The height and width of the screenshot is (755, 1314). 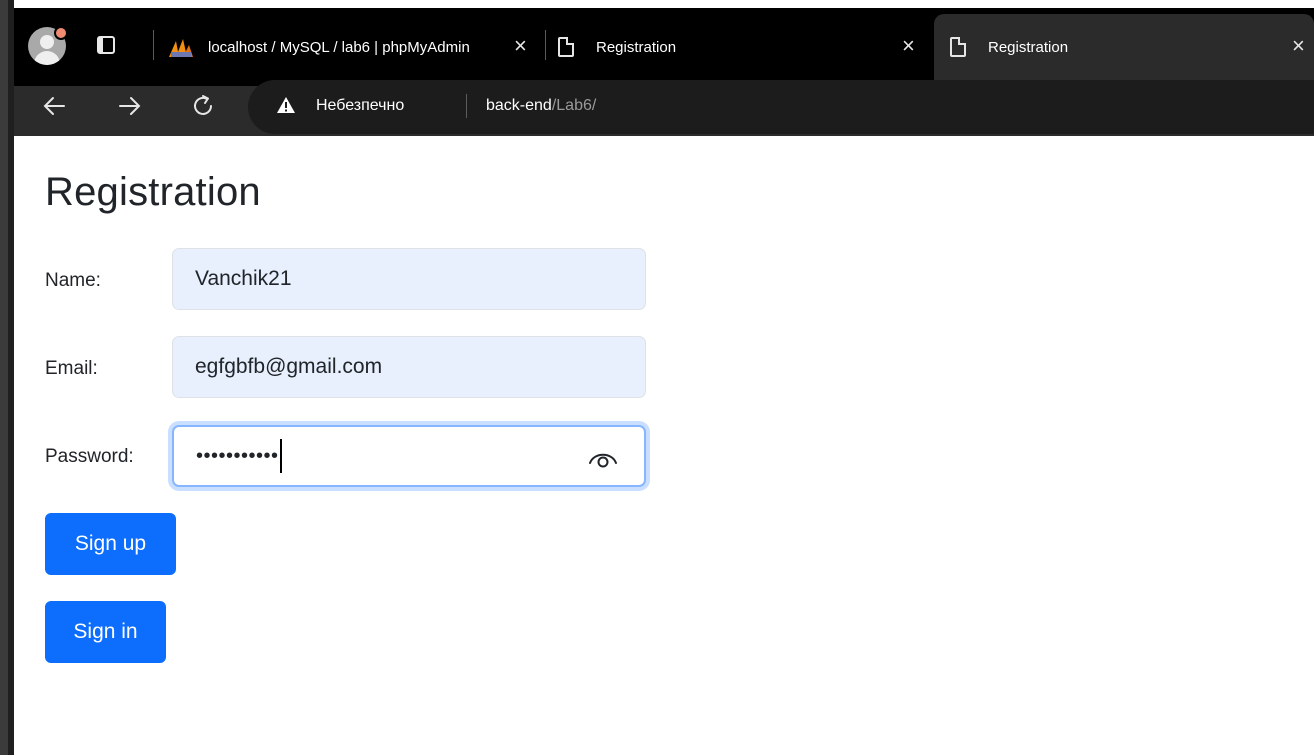 I want to click on reload-icon, so click(x=203, y=106).